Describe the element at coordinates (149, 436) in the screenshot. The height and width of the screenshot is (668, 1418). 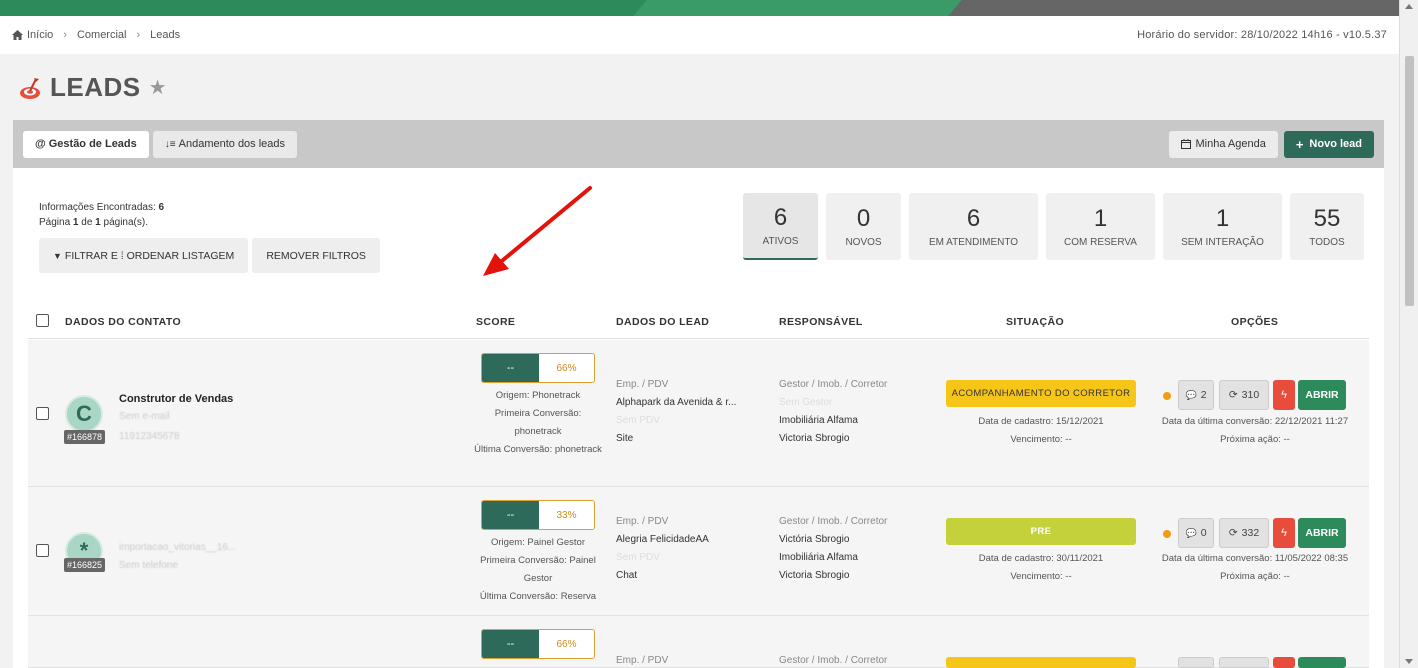
I see `contact-phone: 11912345678` at that location.